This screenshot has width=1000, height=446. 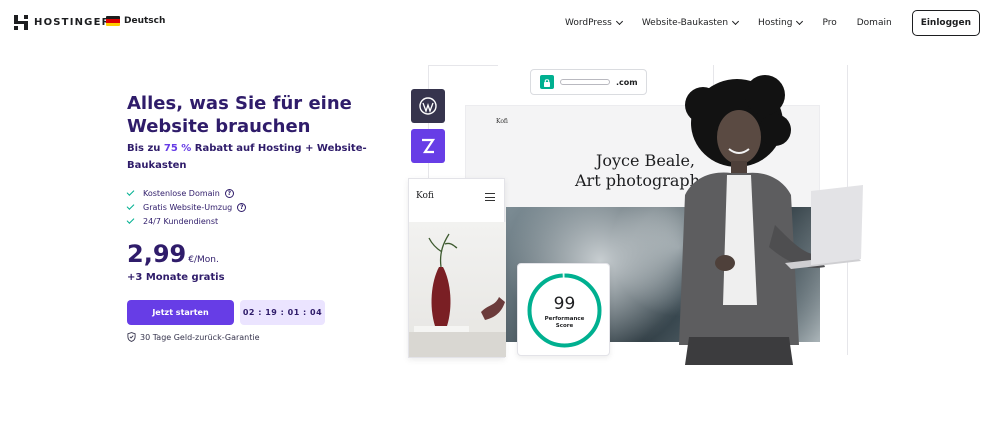 I want to click on language-label: Deutsch, so click(x=145, y=21).